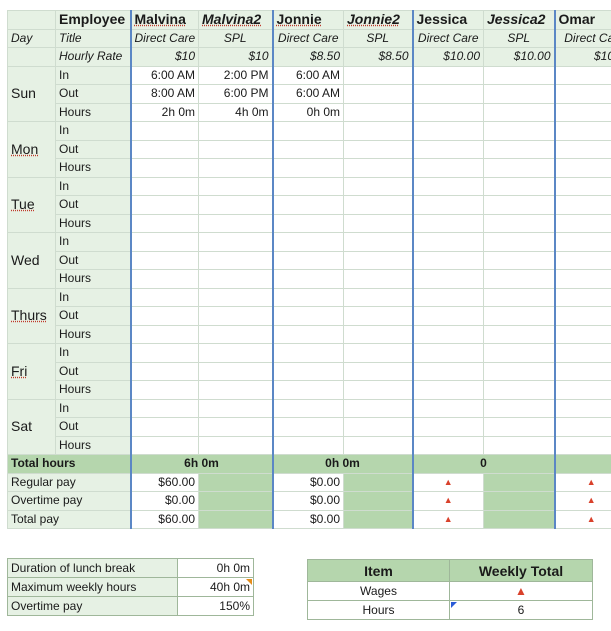 This screenshot has height=631, width=611. Describe the element at coordinates (93, 38) in the screenshot. I see `title-label: Title` at that location.